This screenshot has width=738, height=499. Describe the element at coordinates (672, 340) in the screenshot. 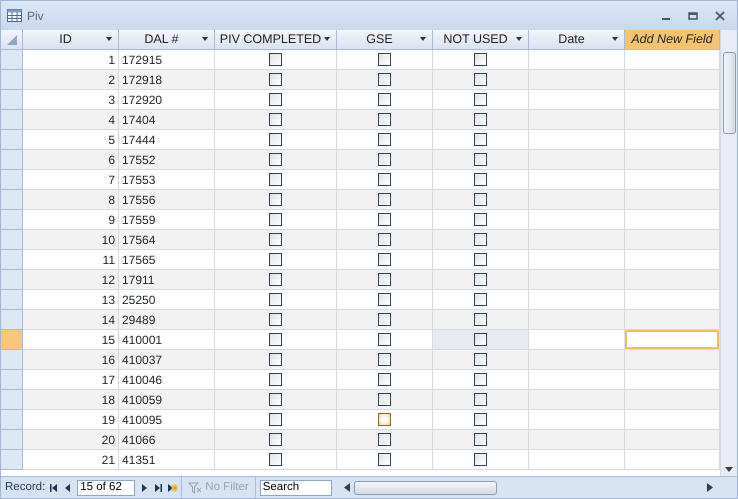

I see `focused-cell` at that location.